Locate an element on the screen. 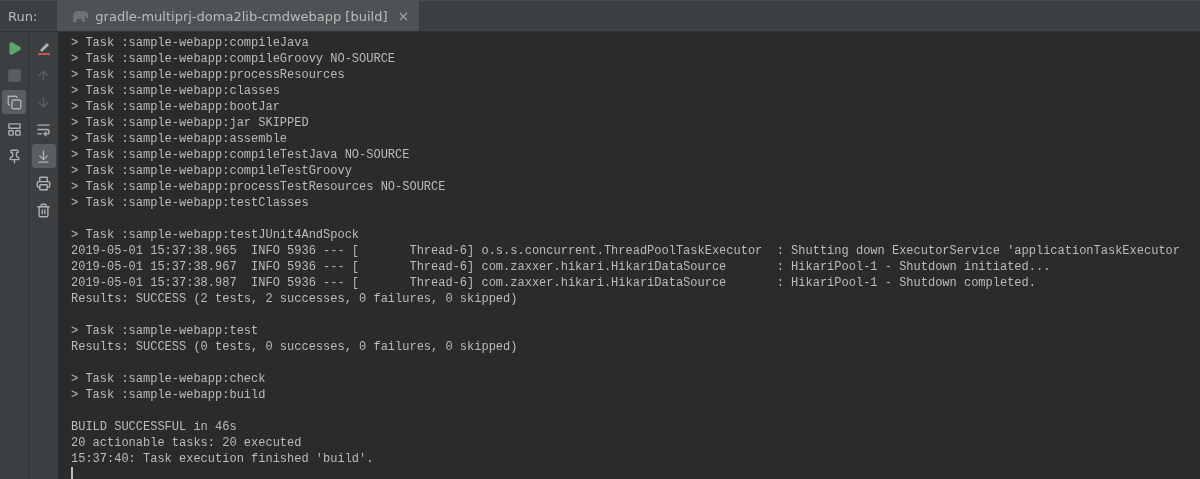 Image resolution: width=1200 pixels, height=479 pixels. elephant-icon is located at coordinates (80, 16).